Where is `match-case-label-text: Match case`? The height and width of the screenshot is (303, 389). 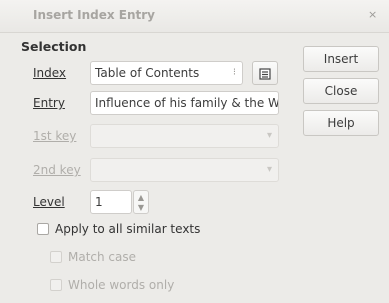 match-case-label-text: Match case is located at coordinates (102, 257).